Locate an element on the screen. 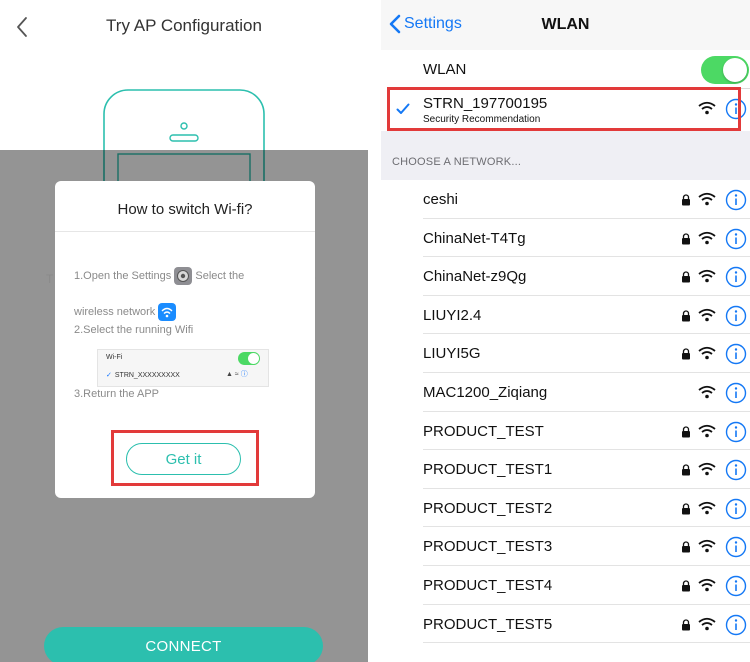 The image size is (750, 662). step-text: 1.Open the Settings is located at coordinates (123, 275).